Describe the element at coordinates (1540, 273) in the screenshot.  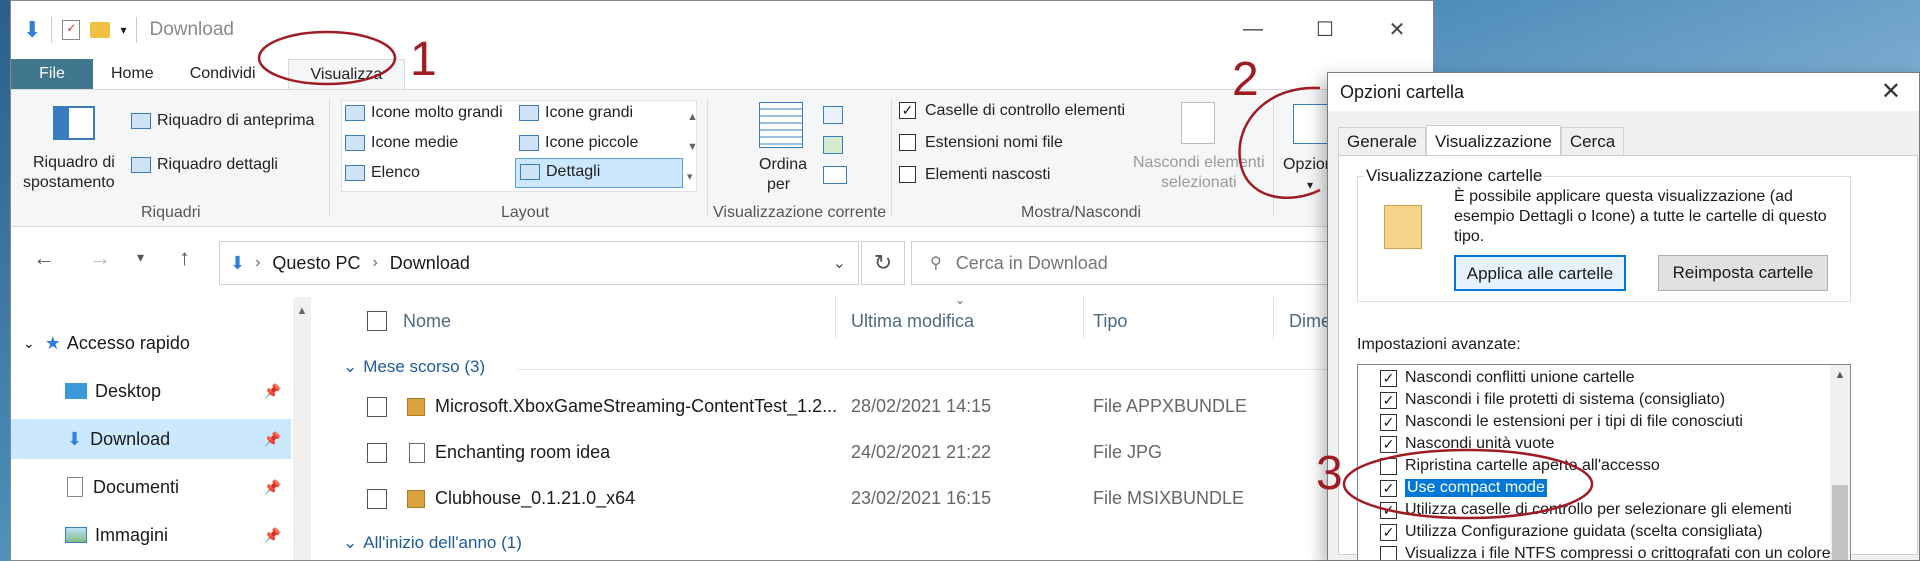
I see `apply-to-folders-button: Applica alle cartelle` at that location.